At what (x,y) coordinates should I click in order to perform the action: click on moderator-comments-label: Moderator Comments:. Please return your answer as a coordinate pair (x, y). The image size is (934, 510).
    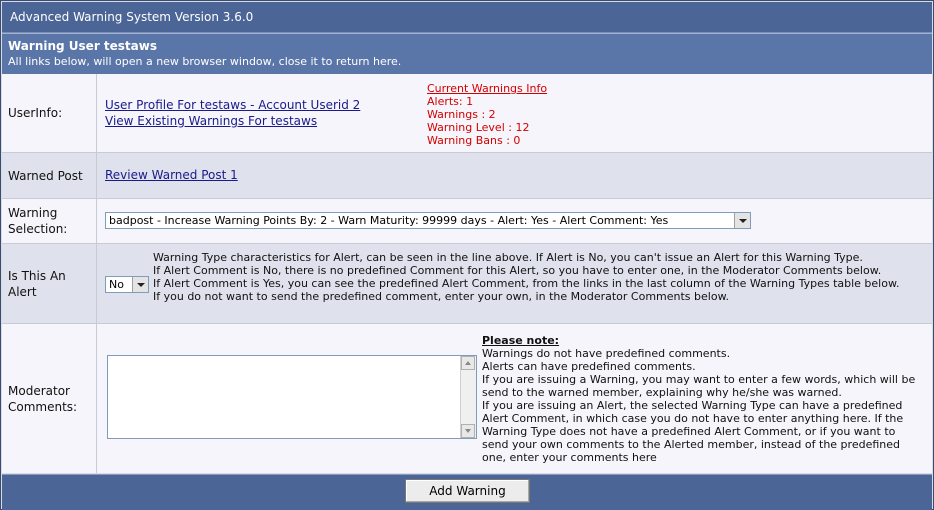
    Looking at the image, I should click on (49, 398).